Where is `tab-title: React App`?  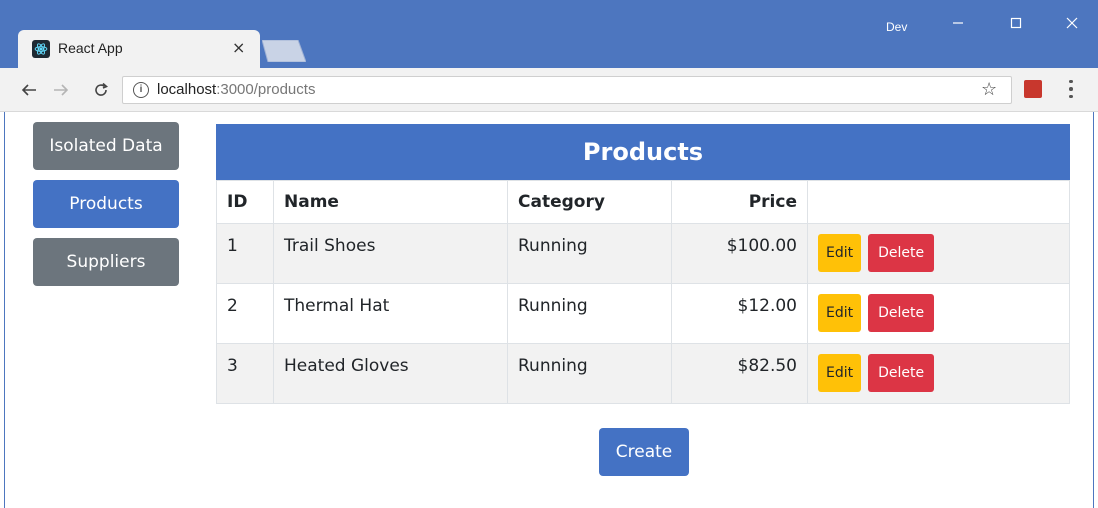 tab-title: React App is located at coordinates (90, 48).